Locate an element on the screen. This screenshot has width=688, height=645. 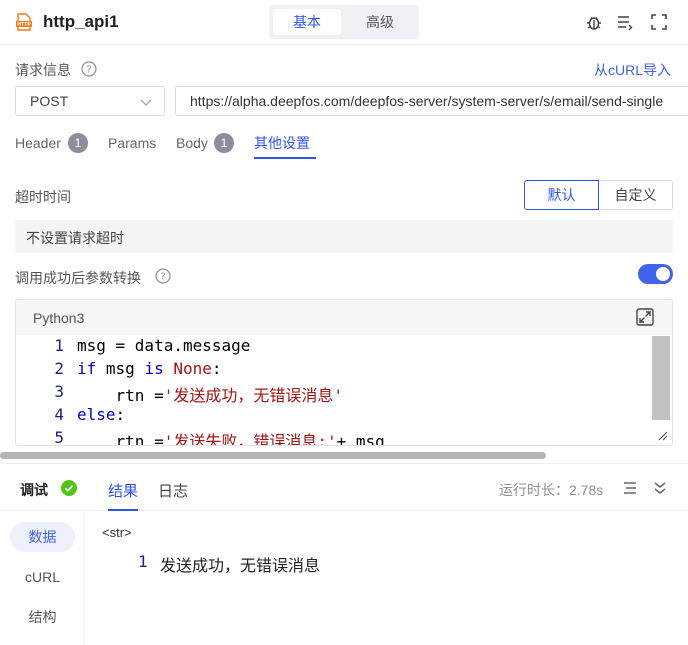
line-number: 3 is located at coordinates (59, 391).